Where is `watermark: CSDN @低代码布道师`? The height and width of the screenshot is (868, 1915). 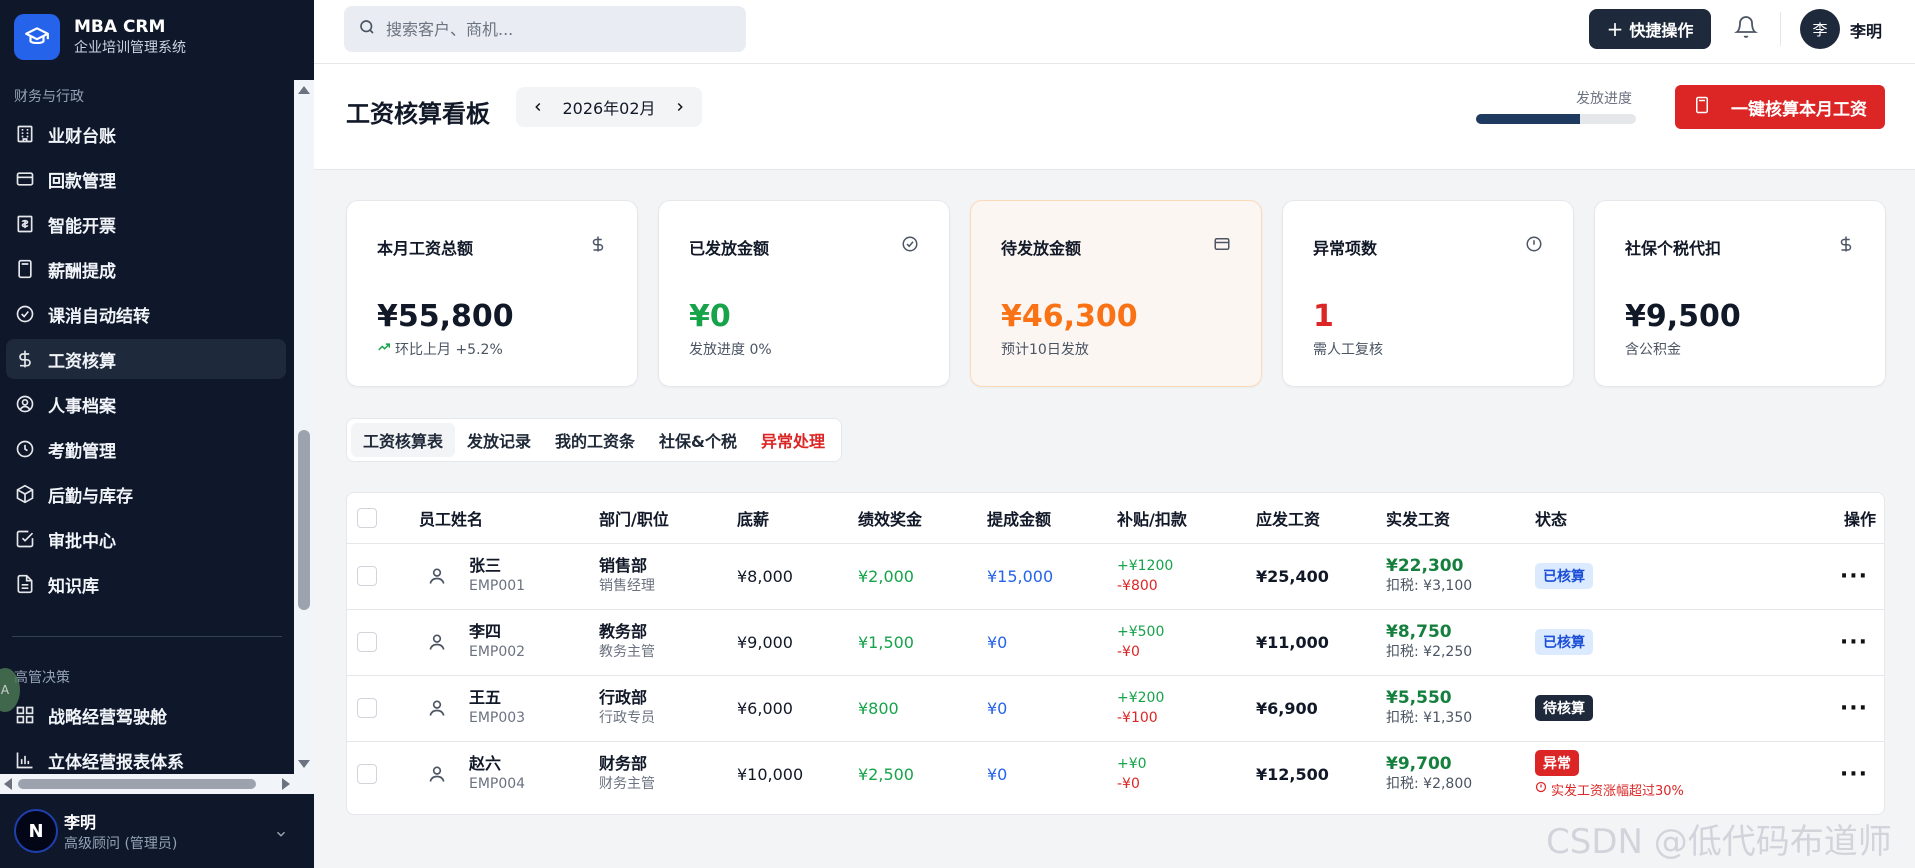 watermark: CSDN @低代码布道师 is located at coordinates (1719, 842).